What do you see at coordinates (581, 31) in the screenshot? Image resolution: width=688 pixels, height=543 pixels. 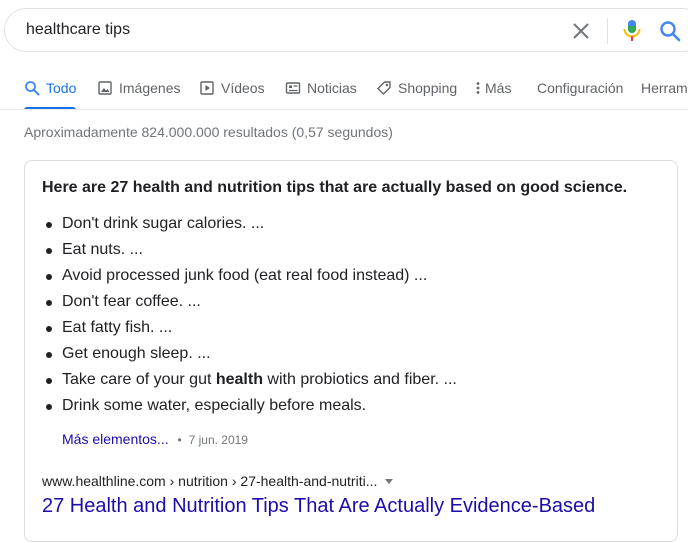 I see `close-icon` at bounding box center [581, 31].